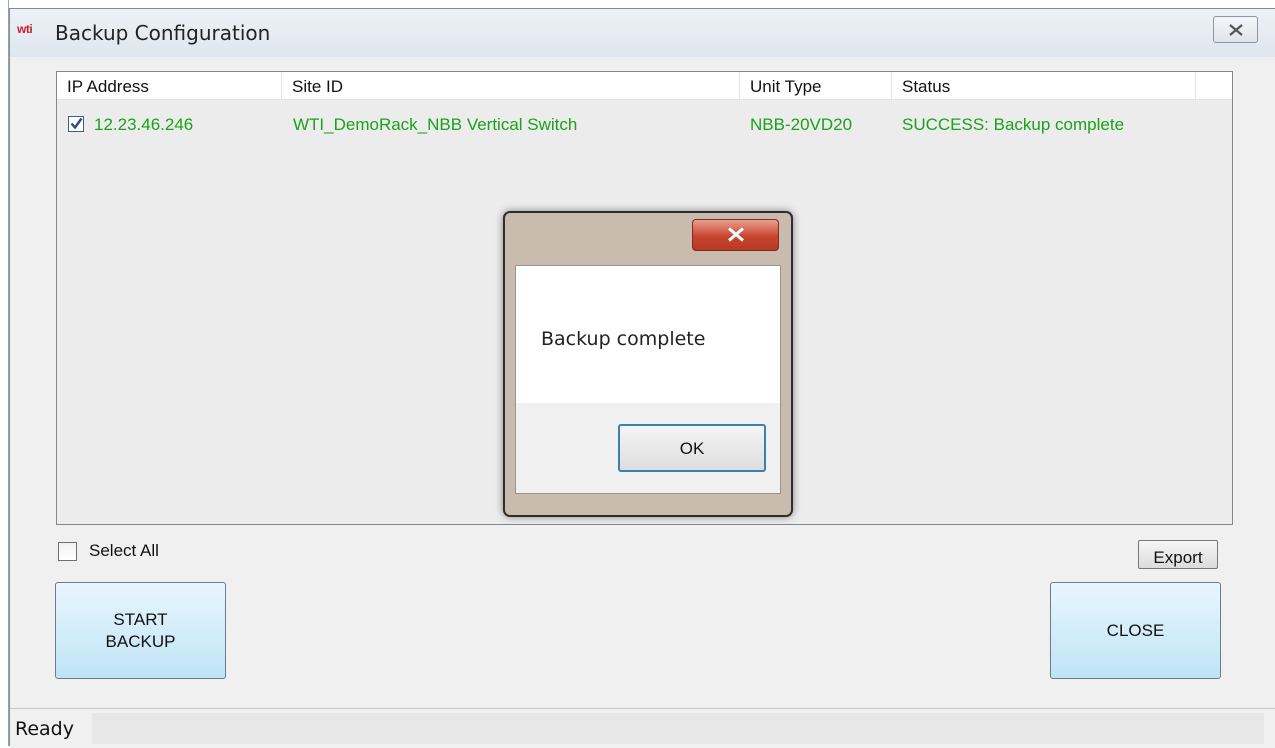 The image size is (1275, 748). I want to click on start-backup-button: START BACKUP, so click(140, 630).